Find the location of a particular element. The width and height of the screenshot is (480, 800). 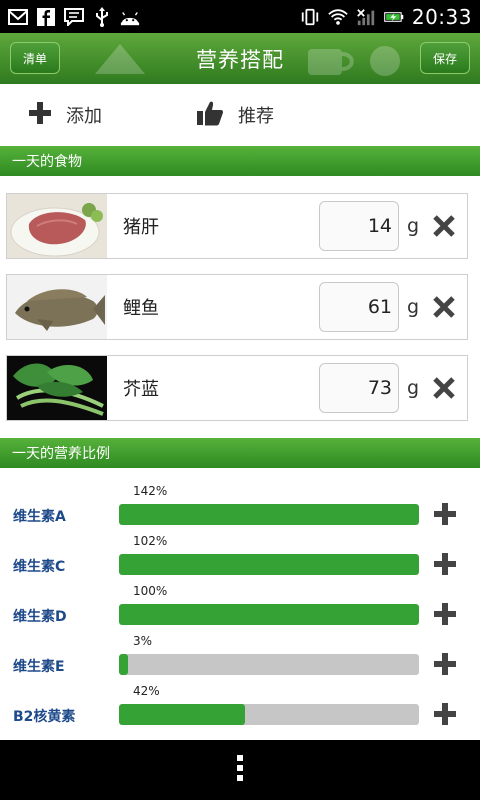

nutrient-row: 142% 维生素A is located at coordinates (240, 505).